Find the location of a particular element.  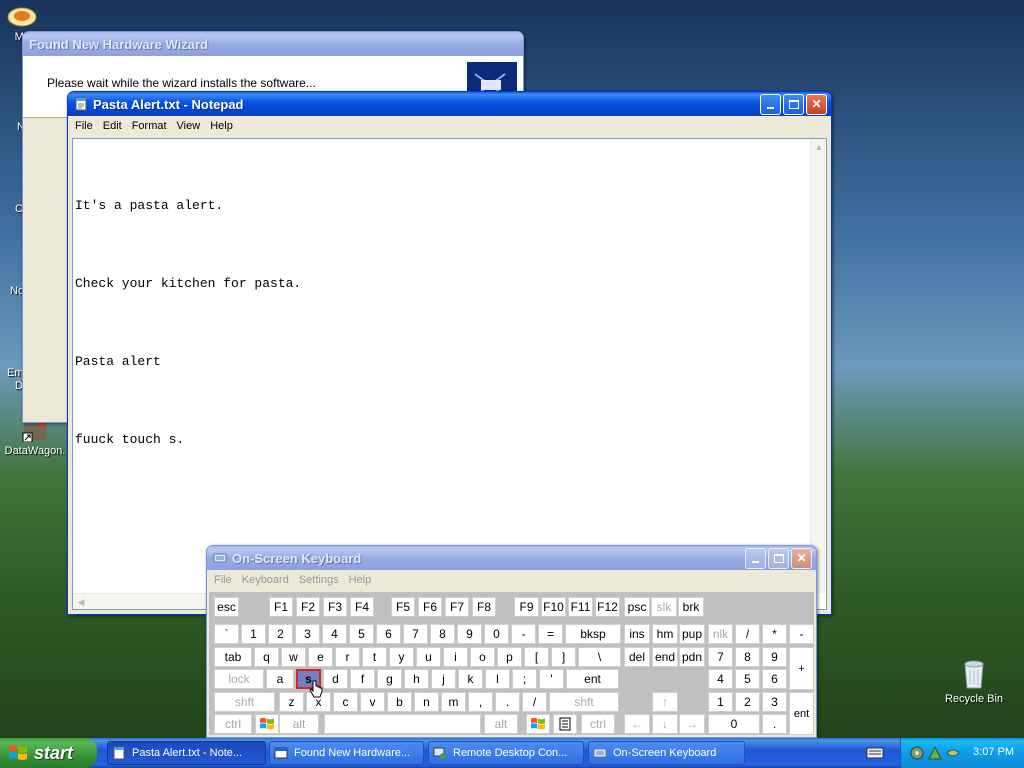

osk-key: 9 is located at coordinates (774, 657).